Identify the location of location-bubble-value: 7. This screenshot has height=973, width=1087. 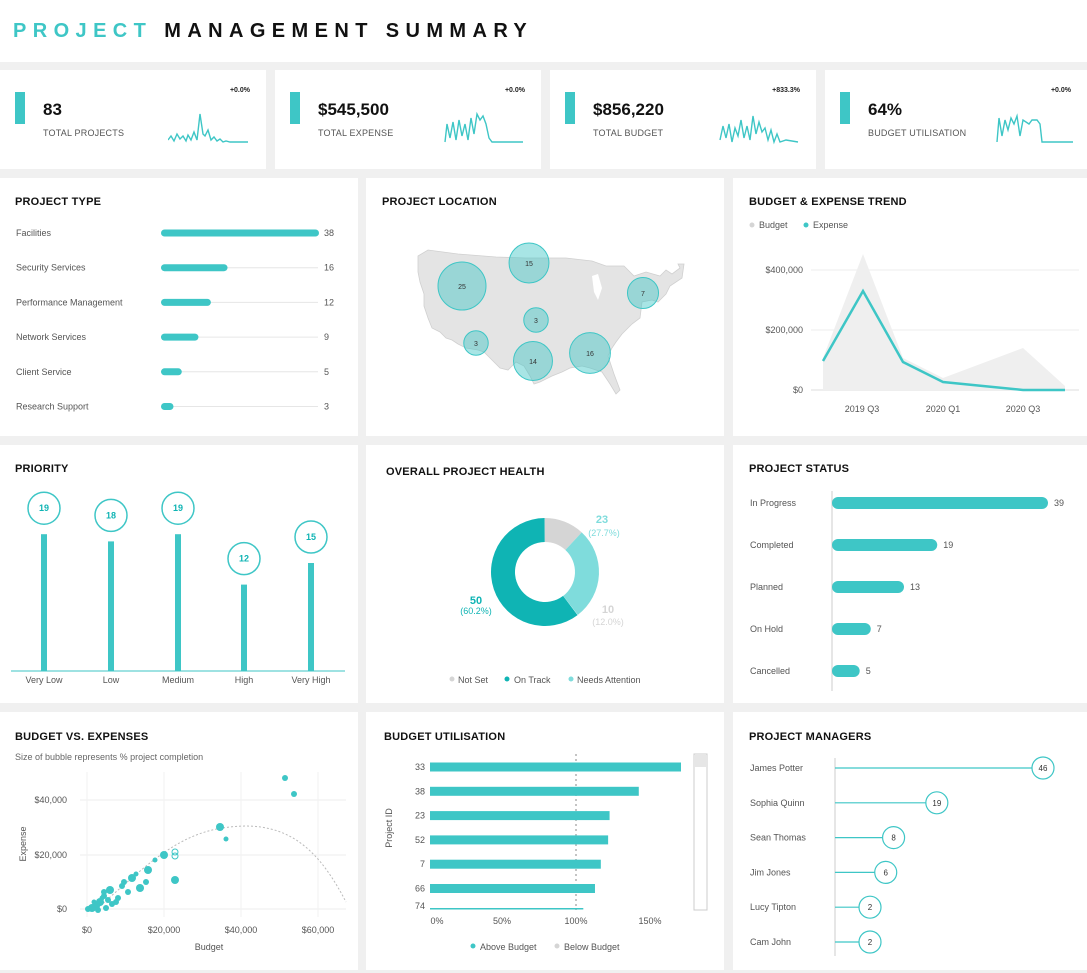
(643, 294).